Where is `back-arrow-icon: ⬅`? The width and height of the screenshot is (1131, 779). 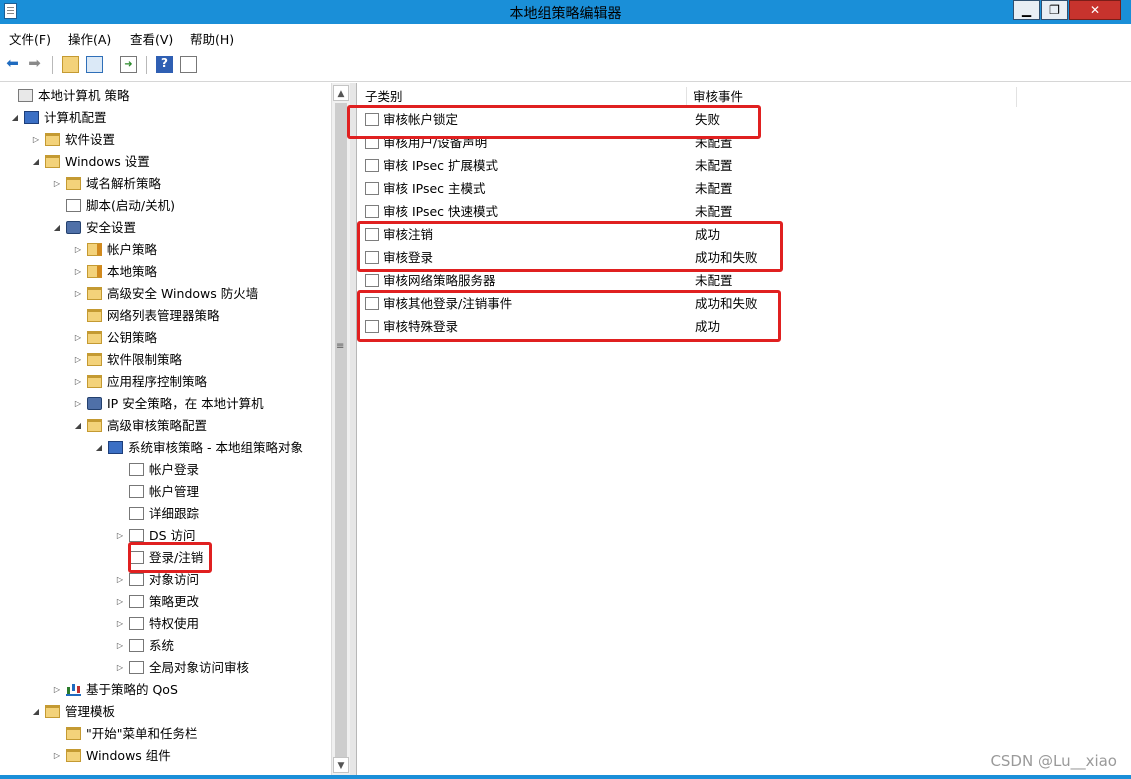 back-arrow-icon: ⬅ is located at coordinates (12, 64).